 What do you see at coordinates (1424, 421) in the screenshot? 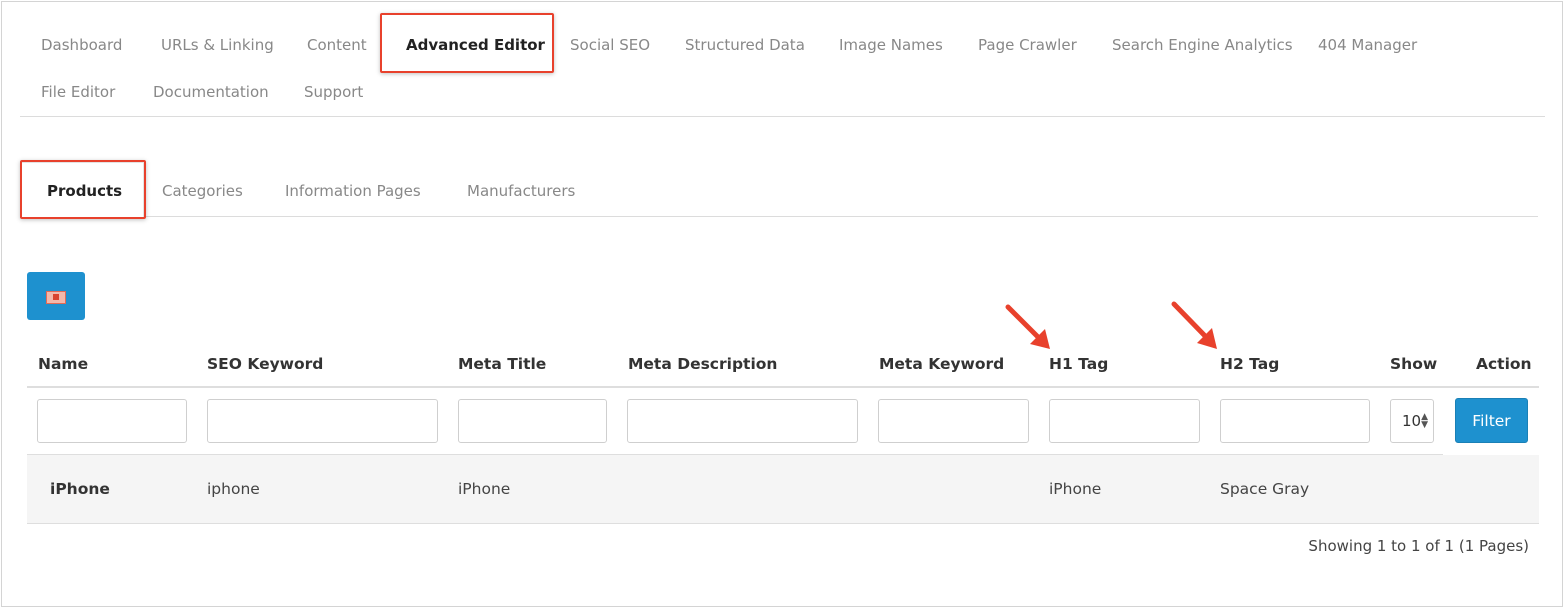
I see `select-arrows-icon: ▲ ▼` at bounding box center [1424, 421].